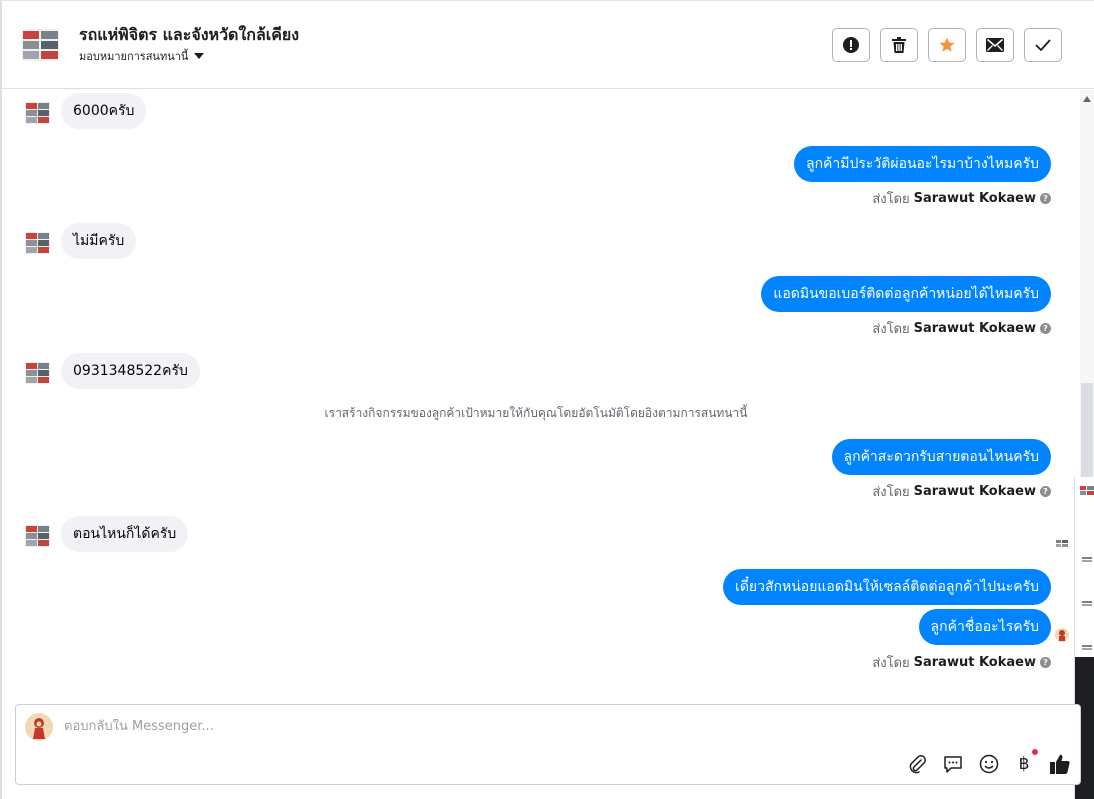 Image resolution: width=1094 pixels, height=799 pixels. Describe the element at coordinates (99, 241) in the screenshot. I see `incoming-message: ไม่มีครับ` at that location.